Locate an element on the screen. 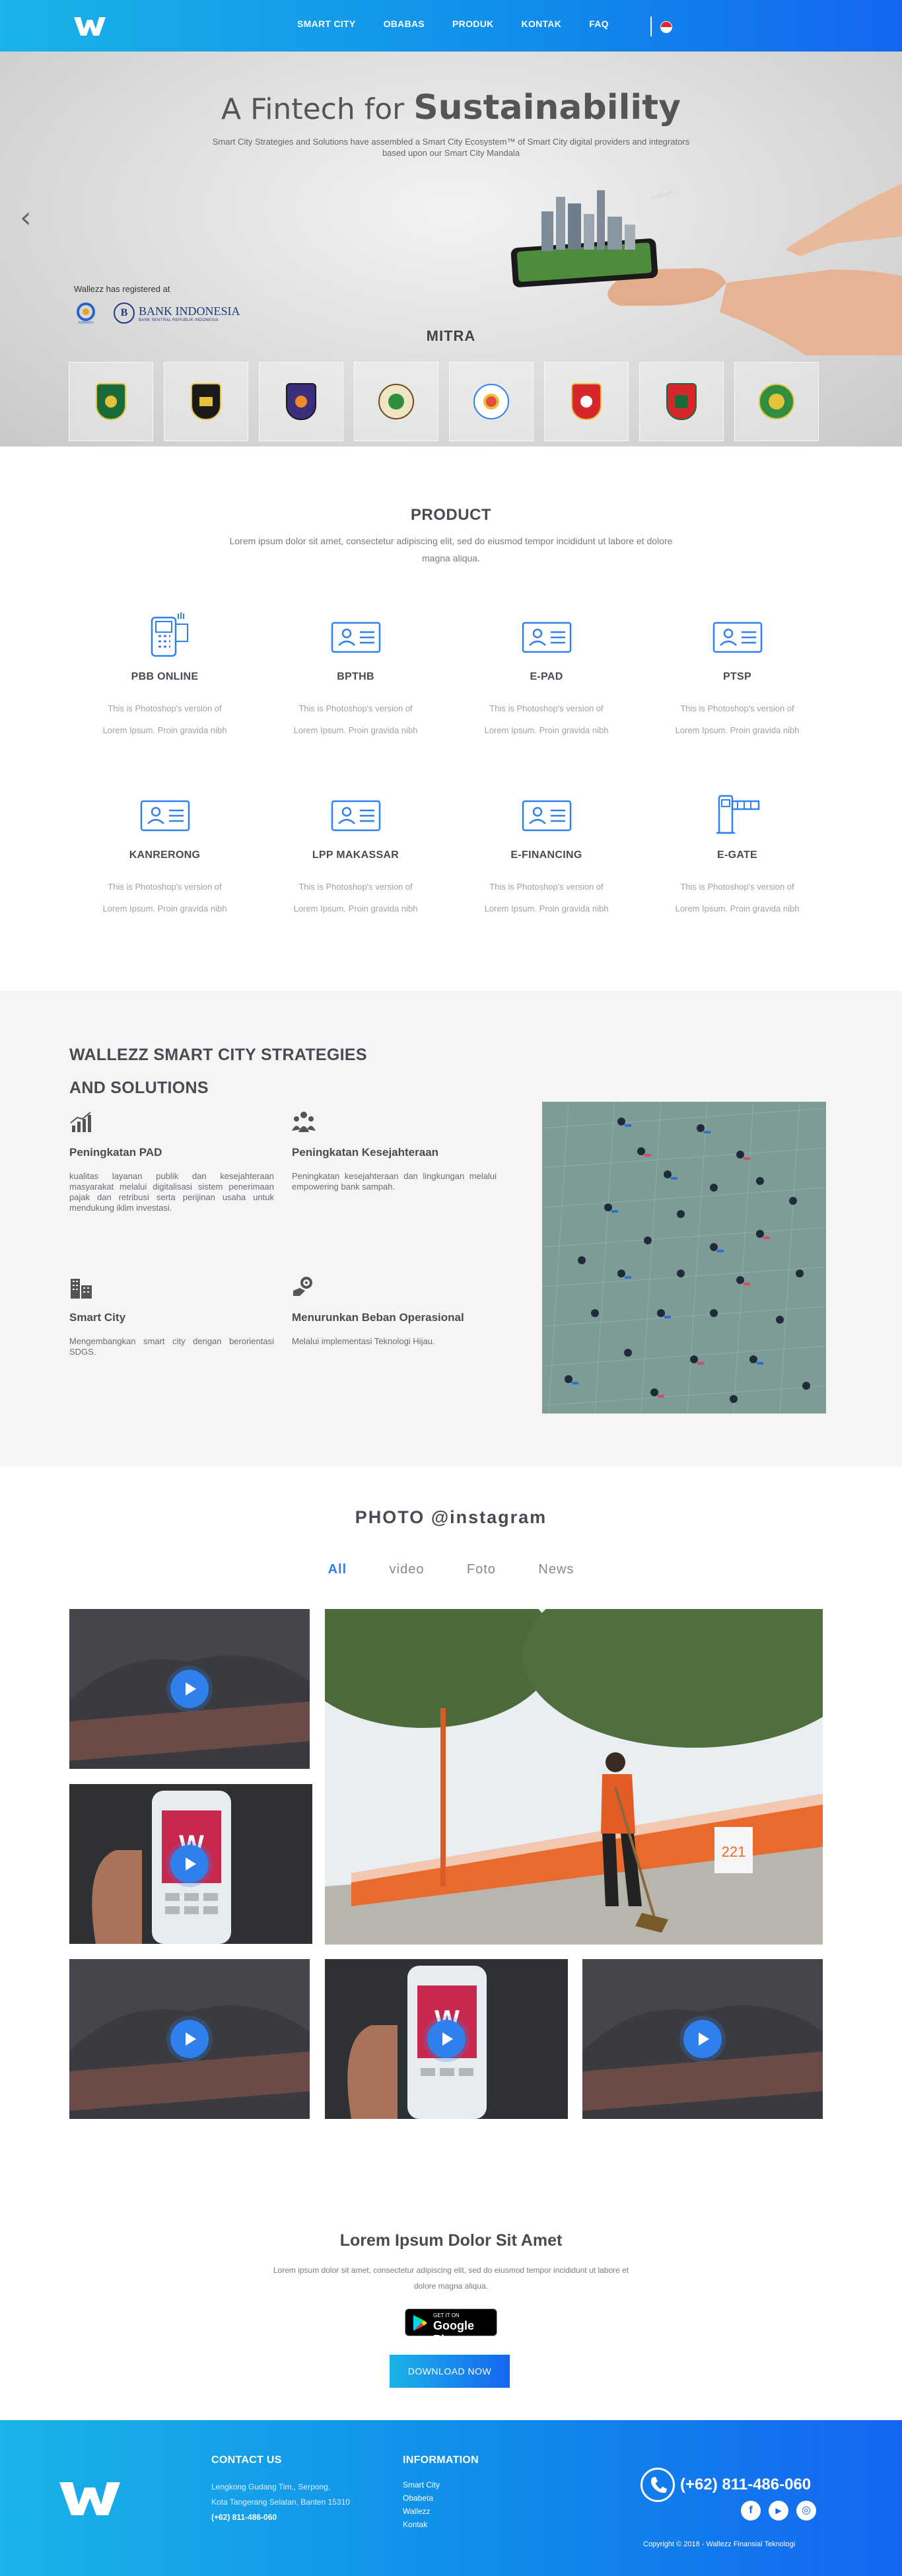  feature-desc: Melalui implementasi Teknologi Hijau. is located at coordinates (363, 1341).